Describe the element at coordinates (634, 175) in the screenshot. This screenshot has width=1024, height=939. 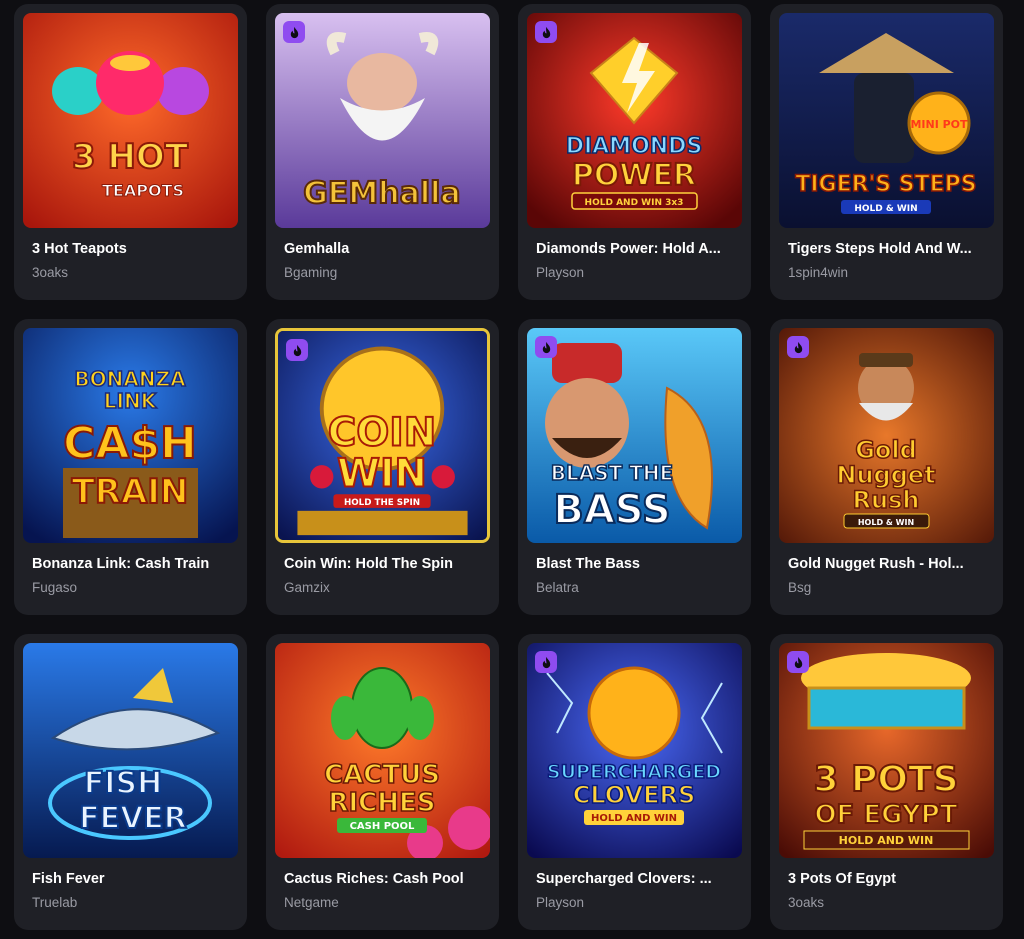
I see `art-line: POWER` at that location.